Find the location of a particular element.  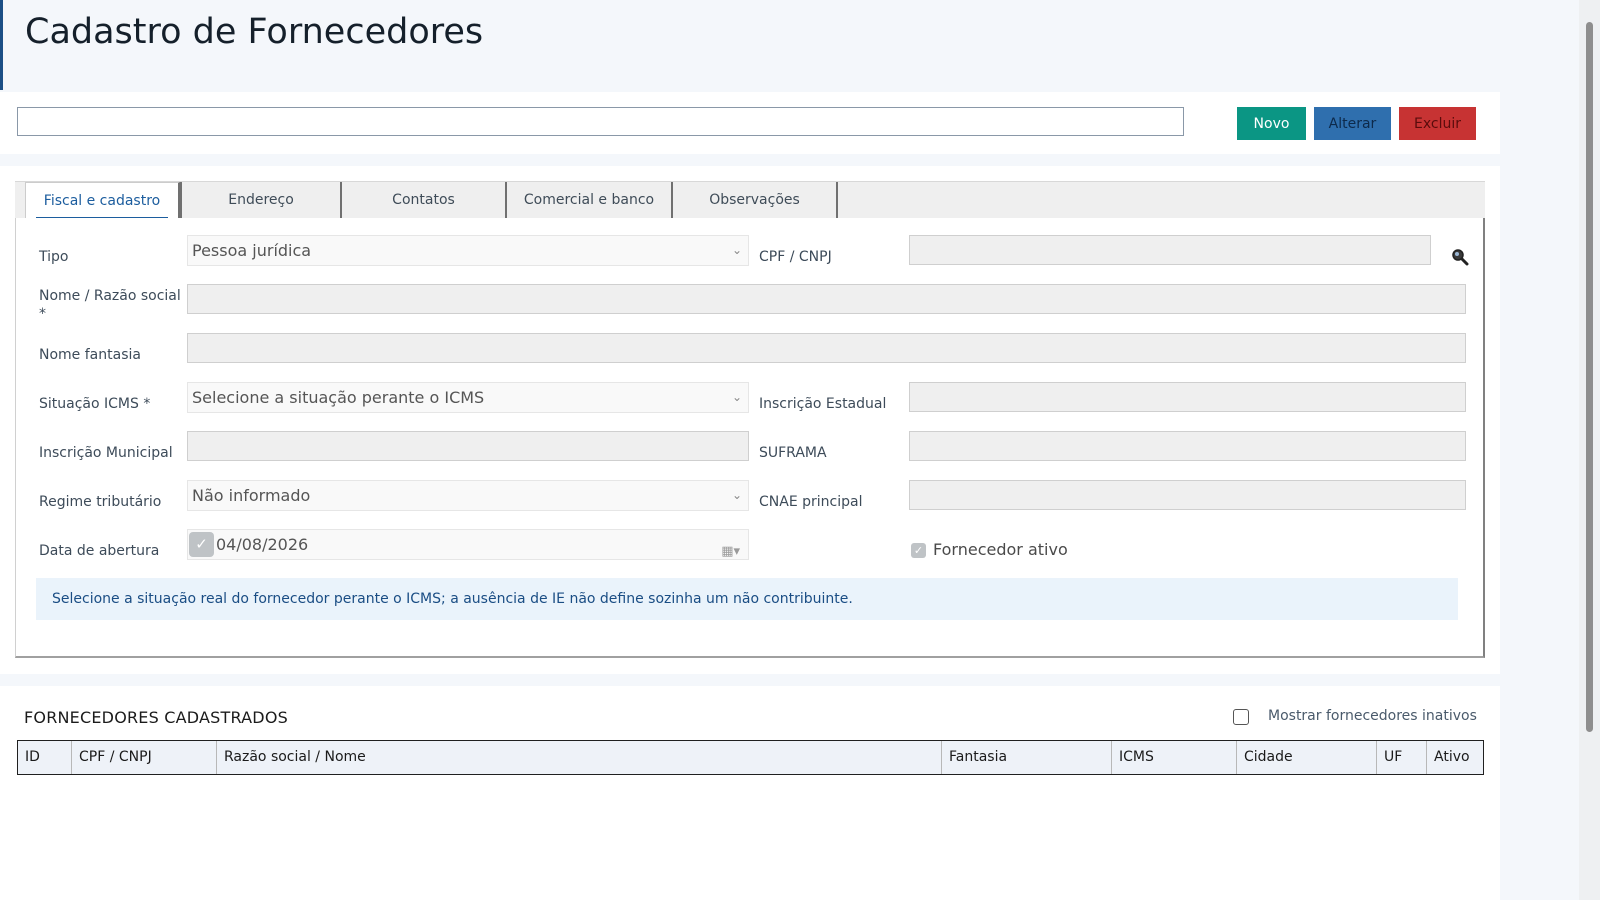

data-abertura-picker: ✓ 04/08/2026 ▦▾ is located at coordinates (468, 544).